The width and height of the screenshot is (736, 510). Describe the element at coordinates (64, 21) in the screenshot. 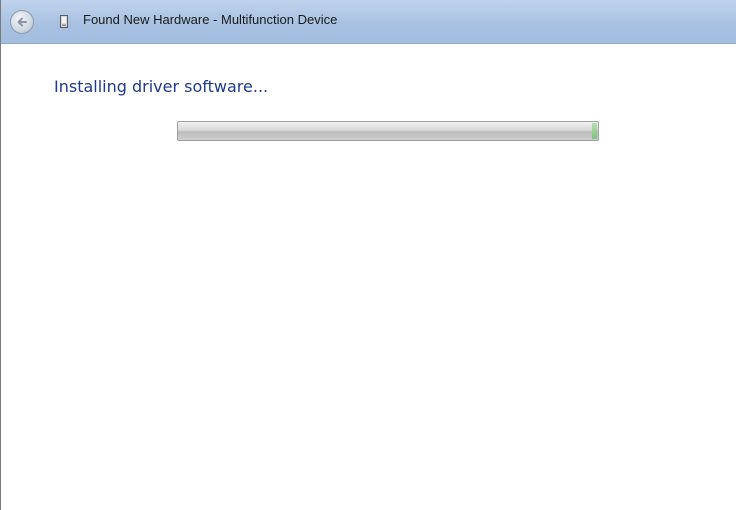

I see `usb-device-icon` at that location.